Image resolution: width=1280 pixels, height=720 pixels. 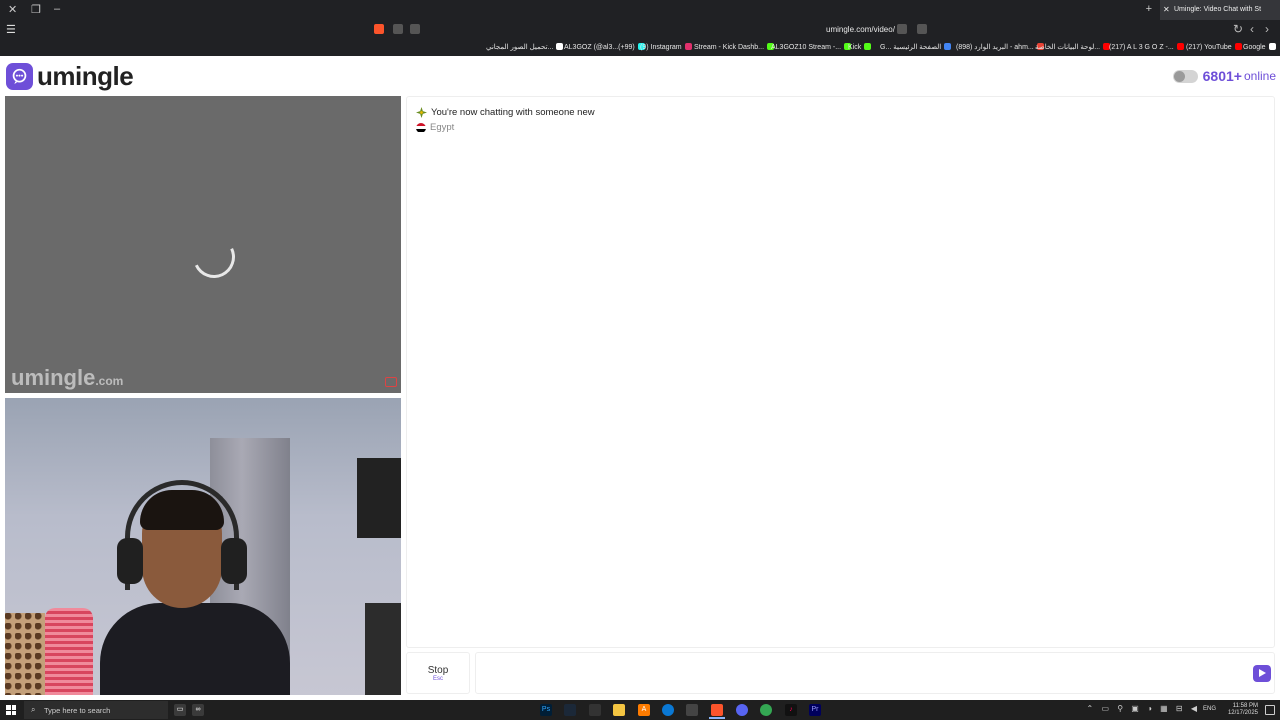 What do you see at coordinates (1259, 76) in the screenshot?
I see `online-label: online` at bounding box center [1259, 76].